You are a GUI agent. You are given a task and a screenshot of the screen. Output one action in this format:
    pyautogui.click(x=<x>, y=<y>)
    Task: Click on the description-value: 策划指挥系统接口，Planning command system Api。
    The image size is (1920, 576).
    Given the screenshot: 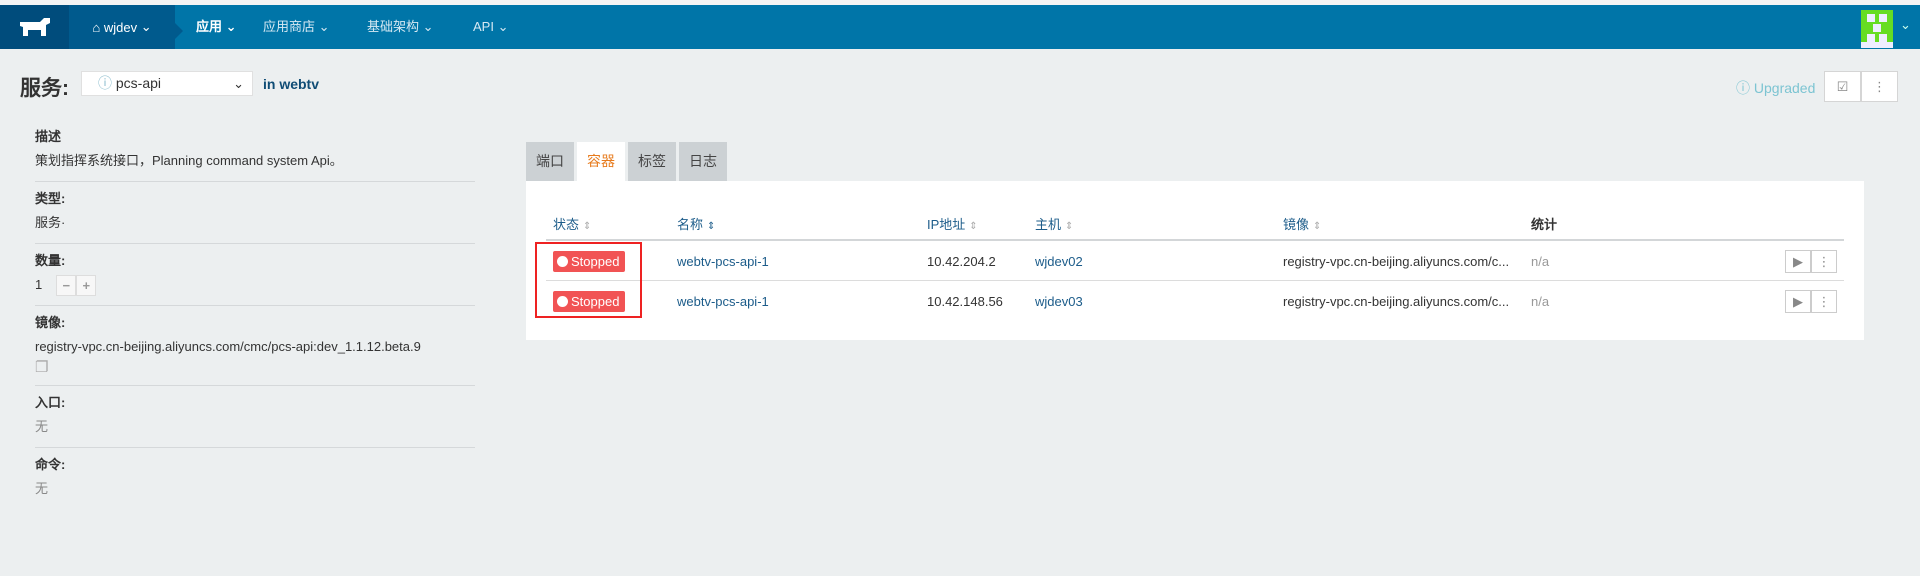 What is the action you would take?
    pyautogui.click(x=189, y=160)
    